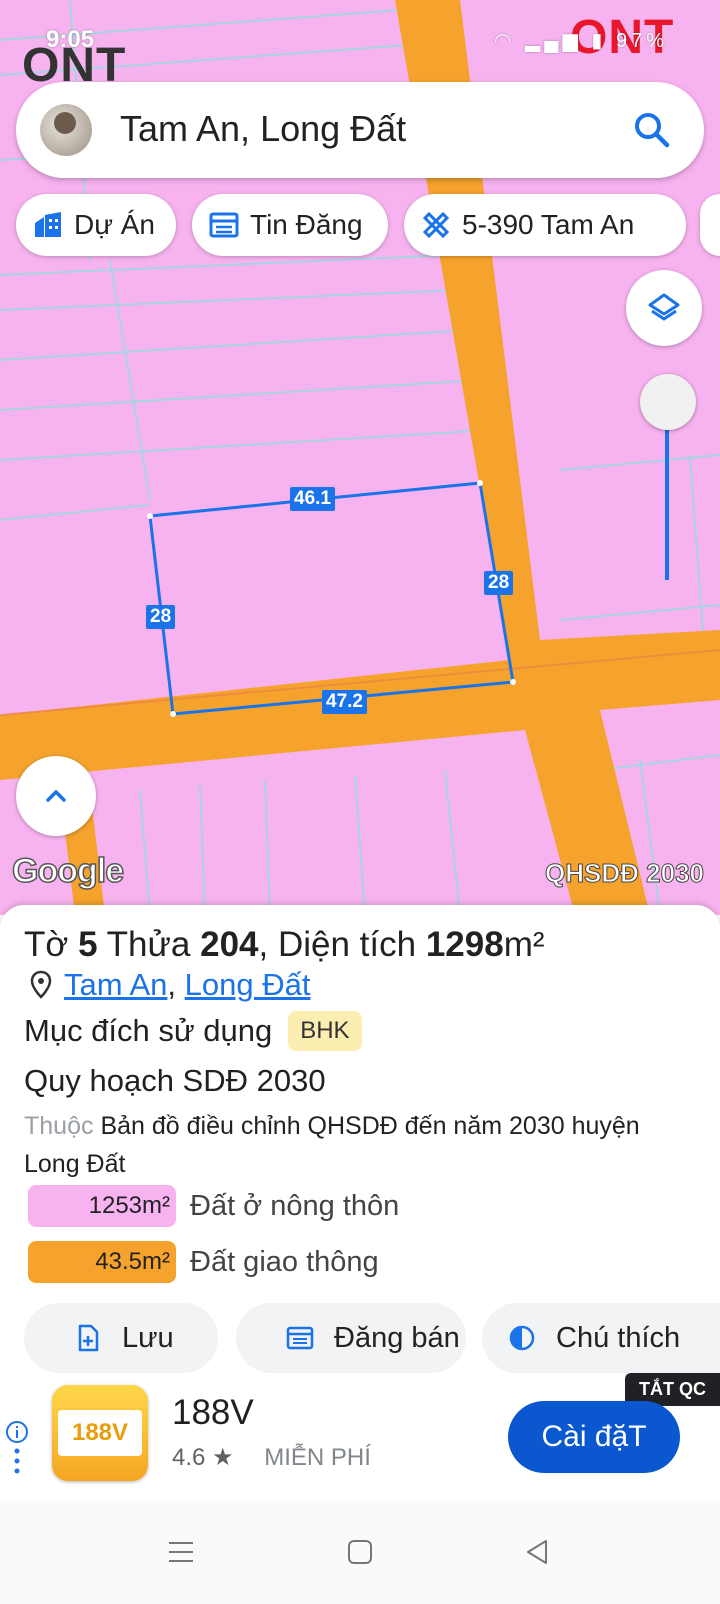  Describe the element at coordinates (300, 1338) in the screenshot. I see `post-listing-icon` at that location.